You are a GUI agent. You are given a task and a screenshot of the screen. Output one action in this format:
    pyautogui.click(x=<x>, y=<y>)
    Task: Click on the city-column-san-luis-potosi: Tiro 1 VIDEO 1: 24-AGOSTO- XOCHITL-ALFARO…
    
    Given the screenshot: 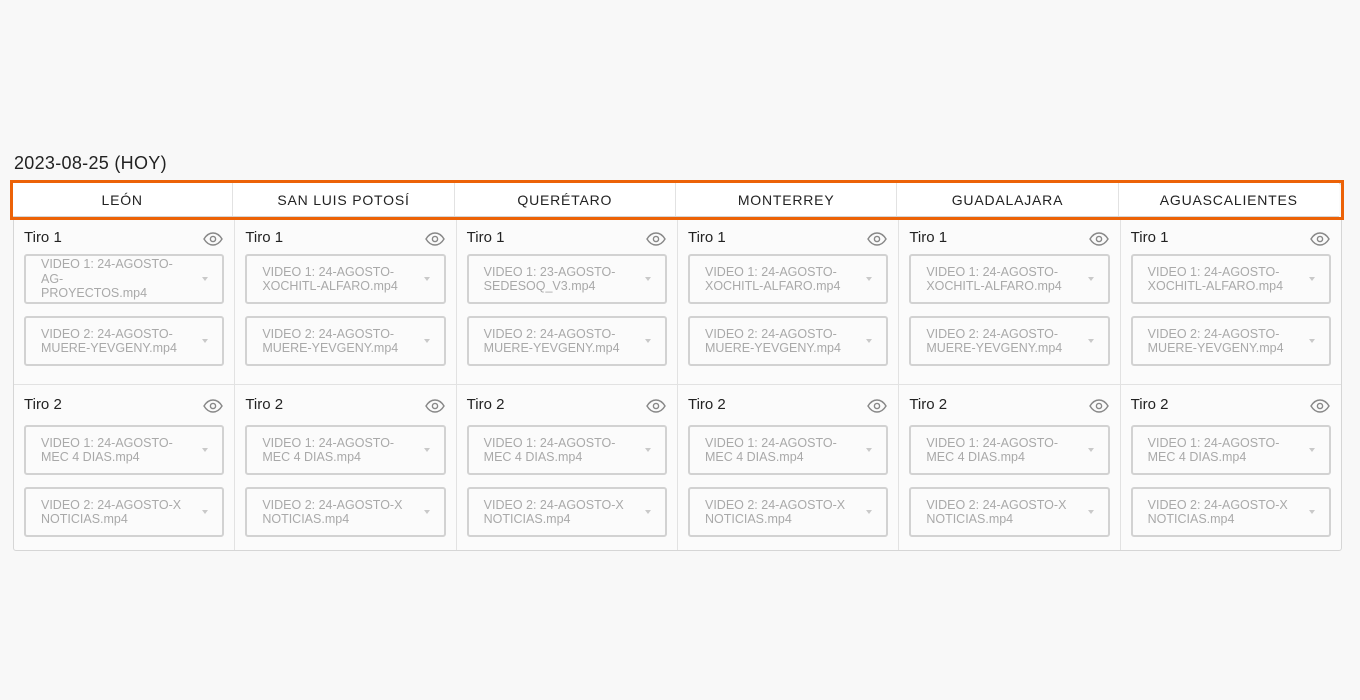 What is the action you would take?
    pyautogui.click(x=346, y=384)
    